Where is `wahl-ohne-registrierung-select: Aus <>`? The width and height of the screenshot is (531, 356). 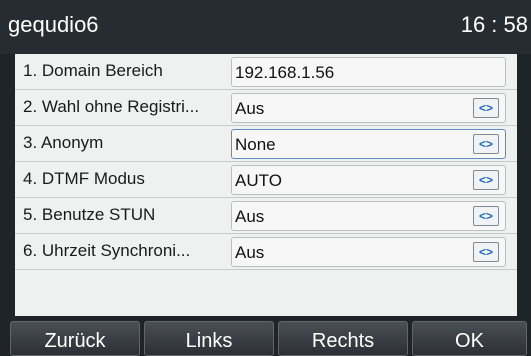
wahl-ohne-registrierung-select: Aus <> is located at coordinates (368, 108).